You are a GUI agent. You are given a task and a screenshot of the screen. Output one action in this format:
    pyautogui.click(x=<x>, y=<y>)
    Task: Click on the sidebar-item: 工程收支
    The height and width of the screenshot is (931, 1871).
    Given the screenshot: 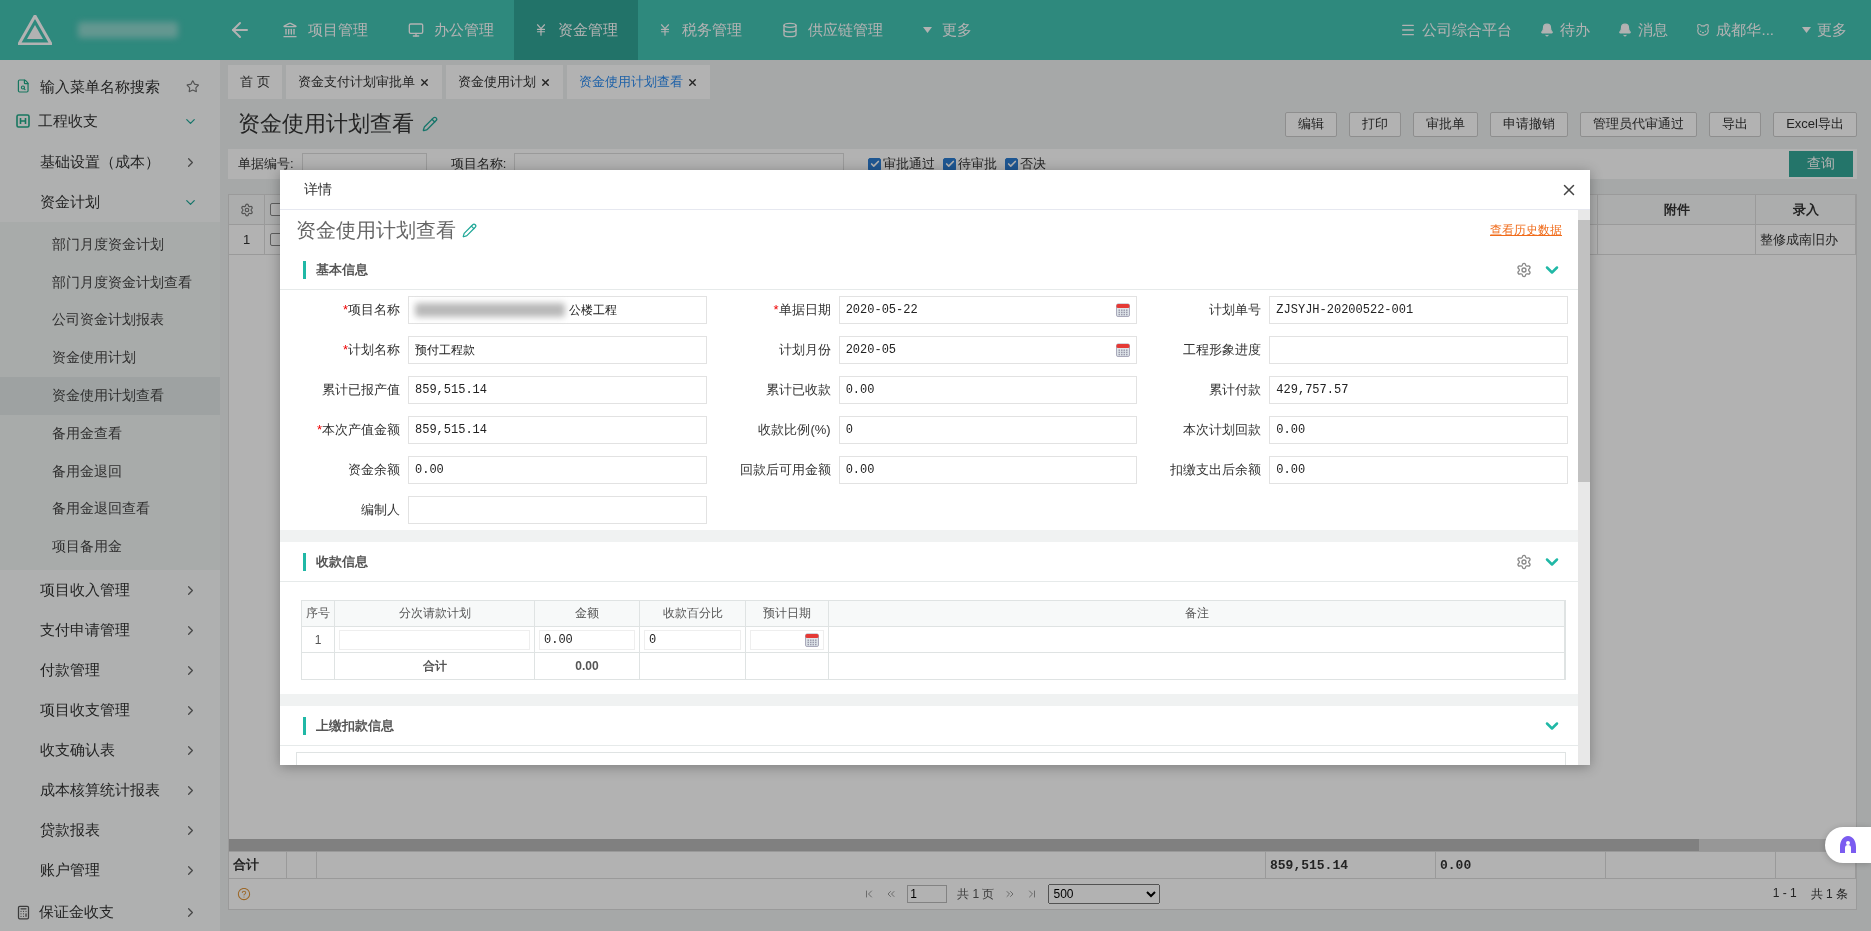 What is the action you would take?
    pyautogui.click(x=110, y=121)
    